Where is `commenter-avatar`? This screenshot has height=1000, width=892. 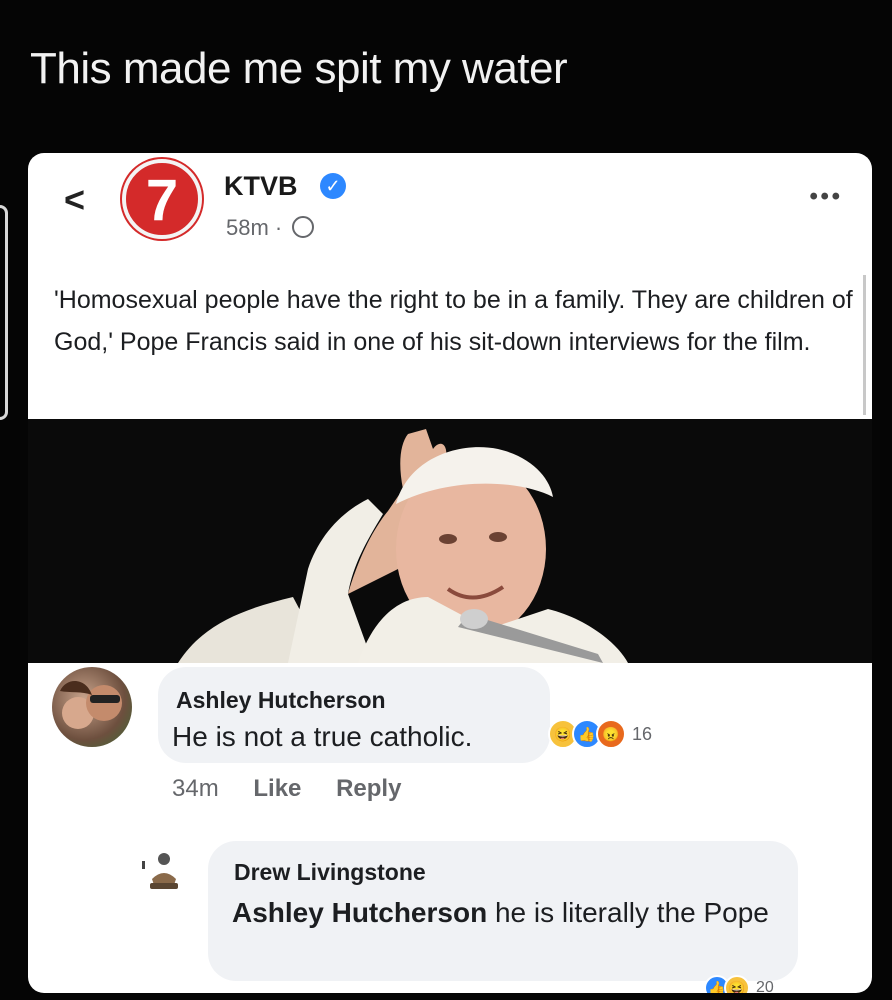 commenter-avatar is located at coordinates (92, 707).